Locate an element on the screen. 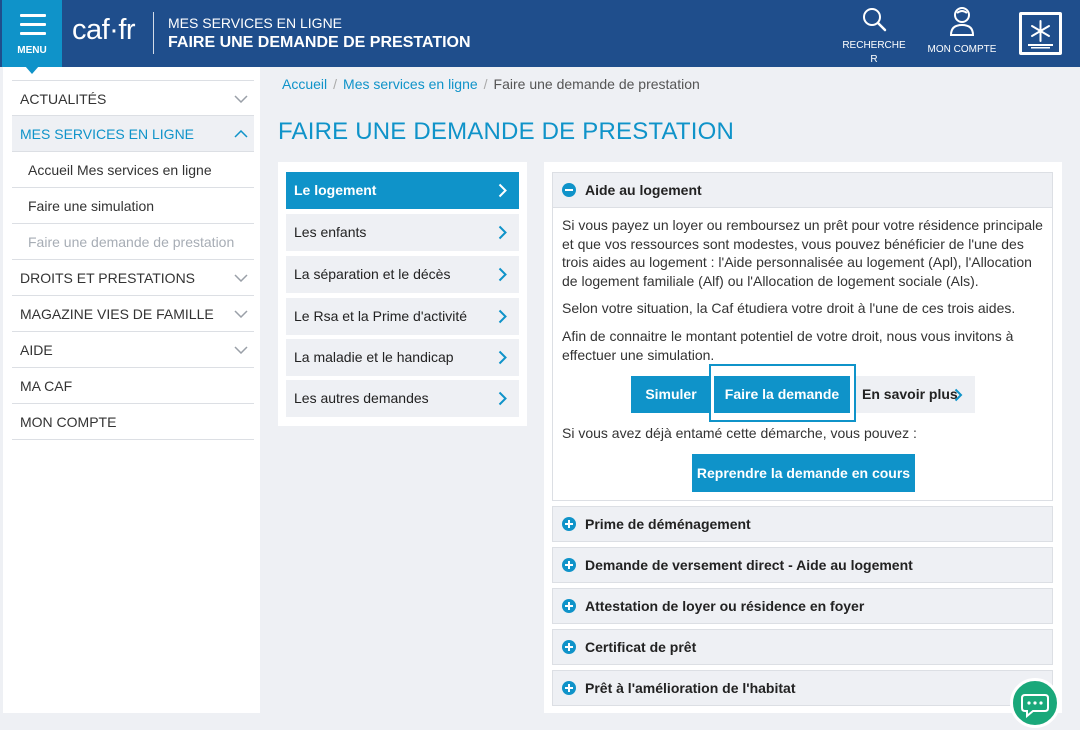  header-title: FAIRE UNE DEMANDE DE PRESTATION is located at coordinates (319, 42).